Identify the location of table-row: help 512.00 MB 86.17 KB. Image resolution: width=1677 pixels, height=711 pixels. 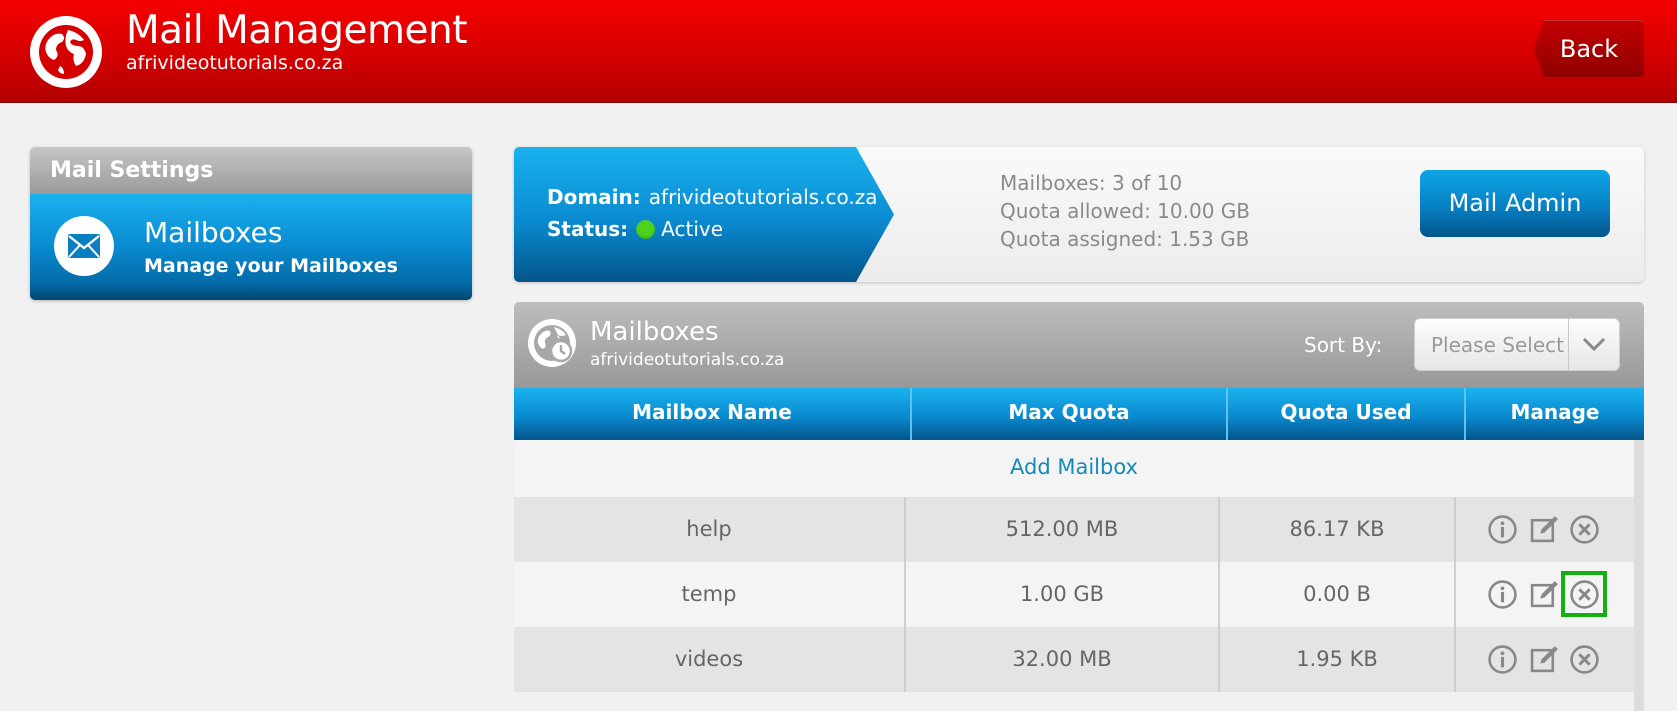
(1074, 529).